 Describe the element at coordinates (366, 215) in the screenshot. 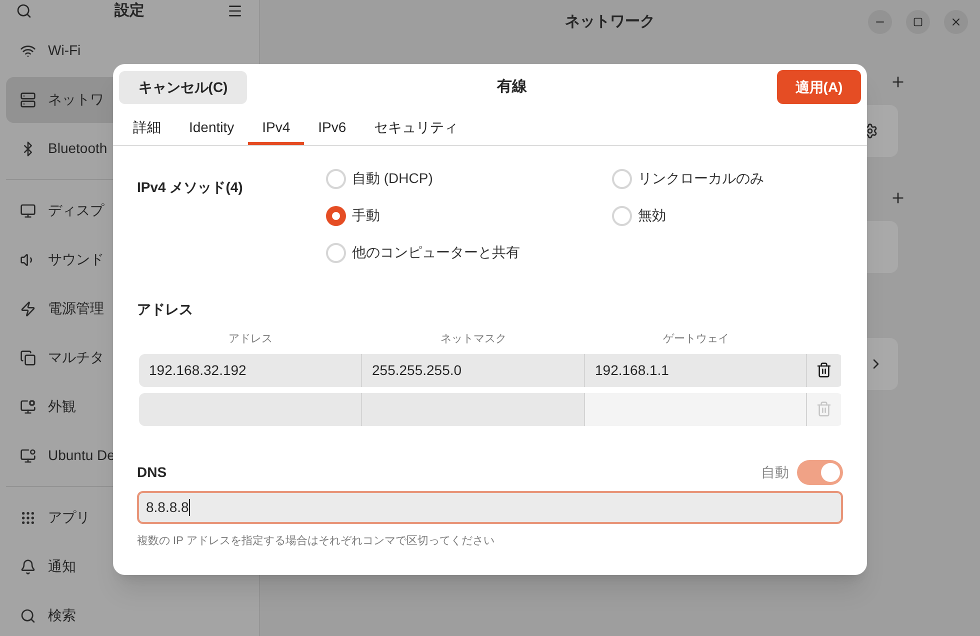

I see `radio-label: 手動` at that location.